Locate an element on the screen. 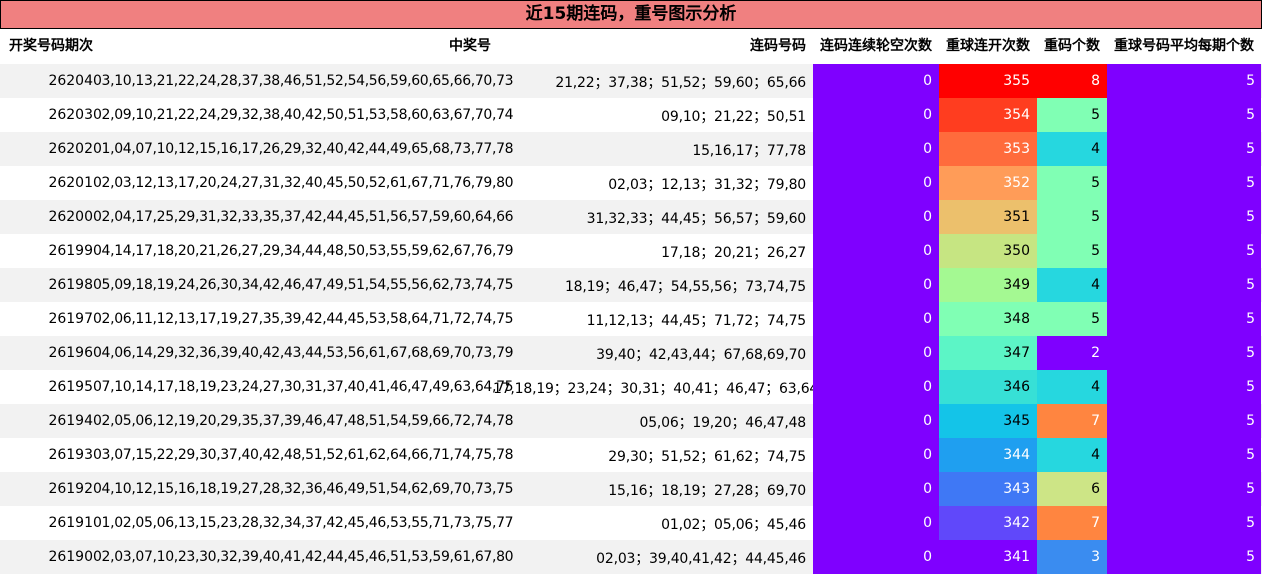 This screenshot has width=1262, height=576. cell-issue: 26194 is located at coordinates (70, 421).